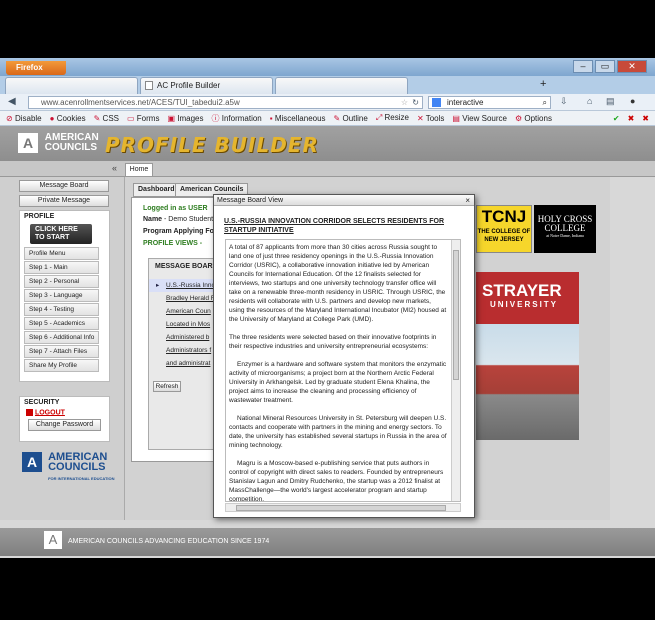 This screenshot has height=620, width=655. Describe the element at coordinates (139, 170) in the screenshot. I see `home-tab: Home` at that location.